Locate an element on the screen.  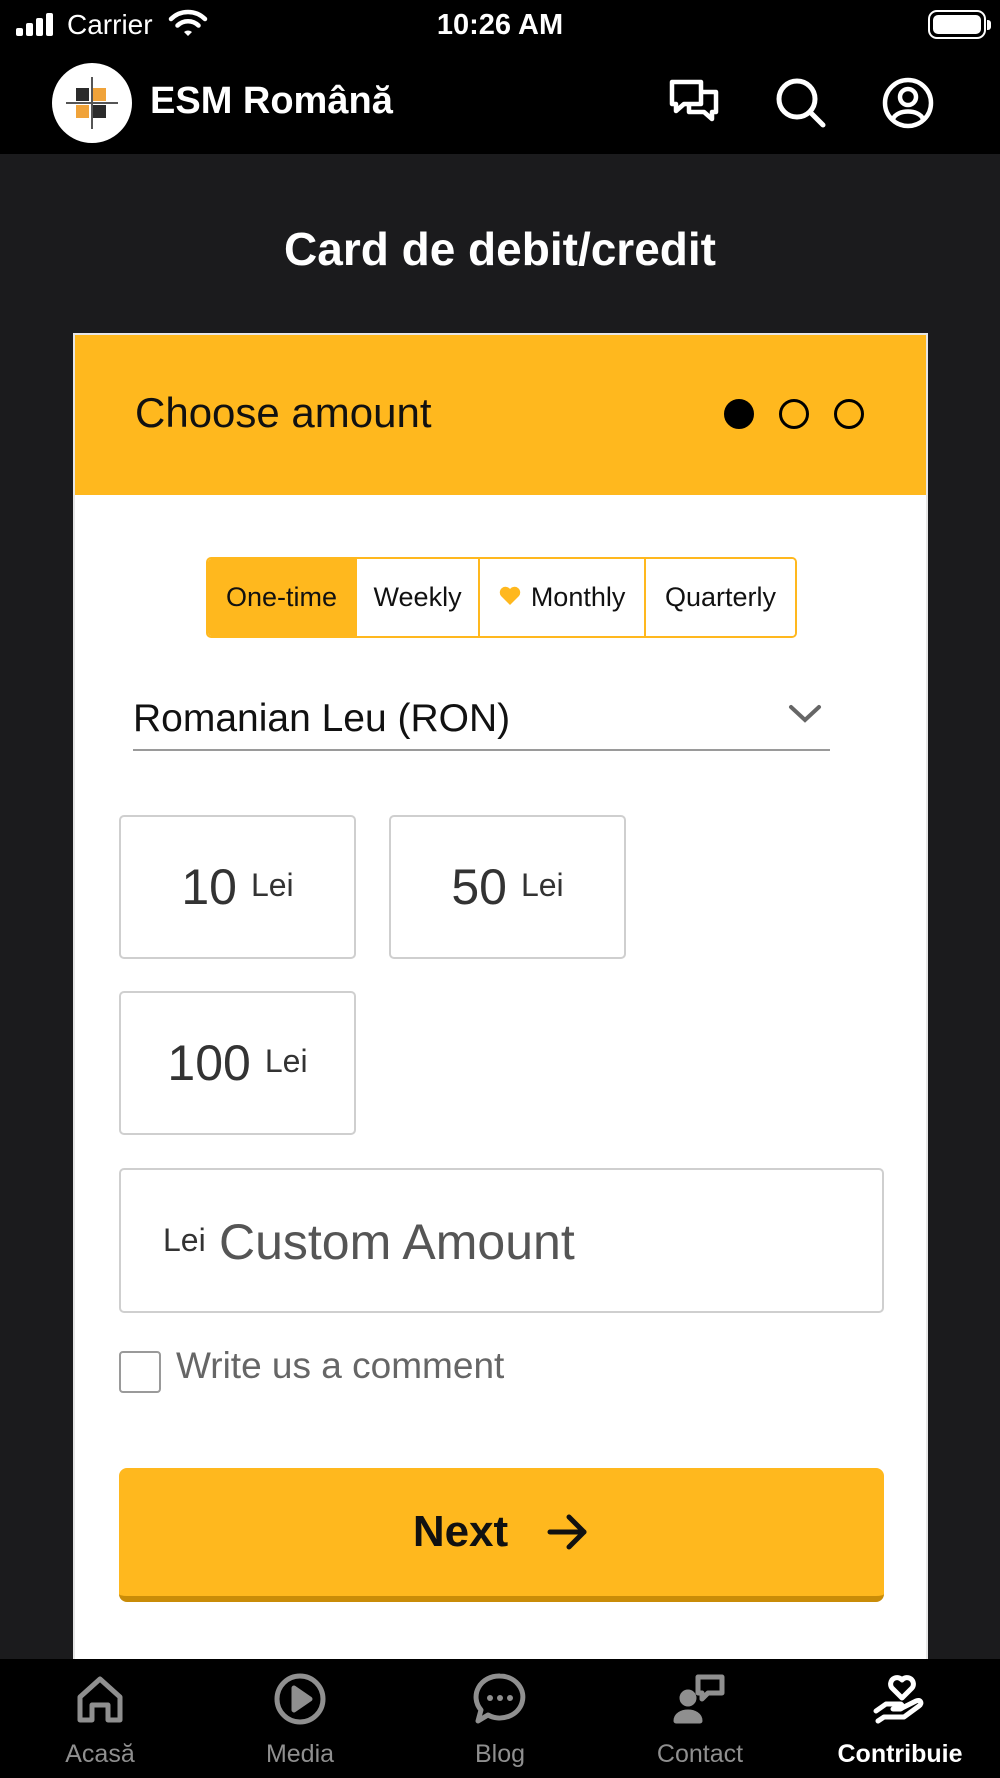
custom-amount-field: Lei is located at coordinates (501, 1240).